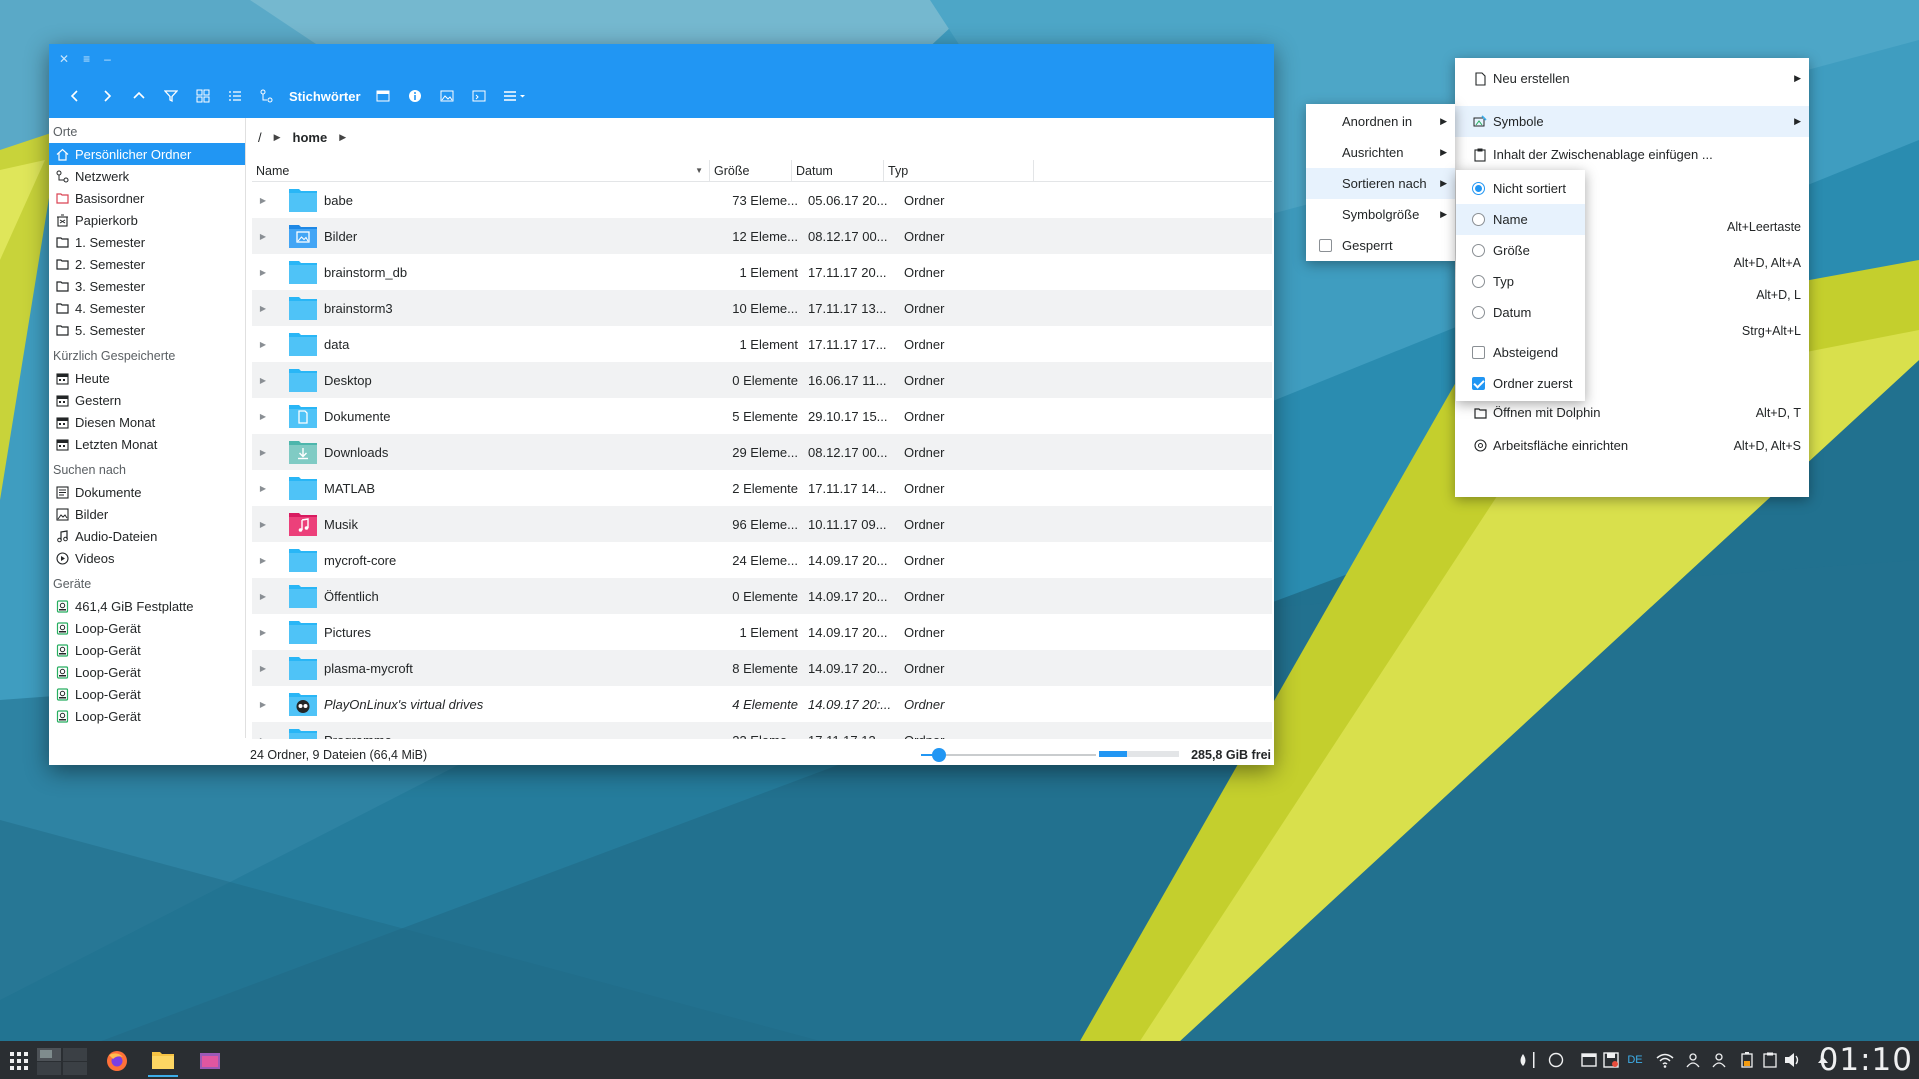 This screenshot has height=1079, width=1919. What do you see at coordinates (147, 264) in the screenshot?
I see `sidebar-item: 2. Semester` at bounding box center [147, 264].